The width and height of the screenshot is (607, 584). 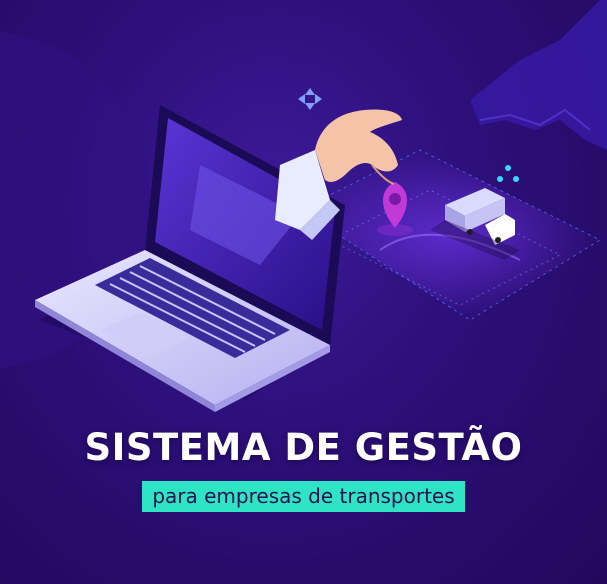 I want to click on map-icon, so click(x=538, y=75).